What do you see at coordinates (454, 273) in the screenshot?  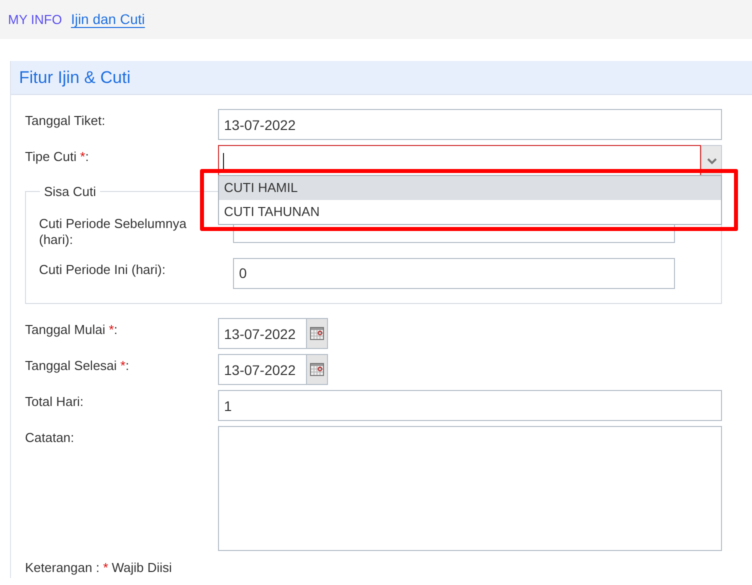 I see `input-field: 0` at bounding box center [454, 273].